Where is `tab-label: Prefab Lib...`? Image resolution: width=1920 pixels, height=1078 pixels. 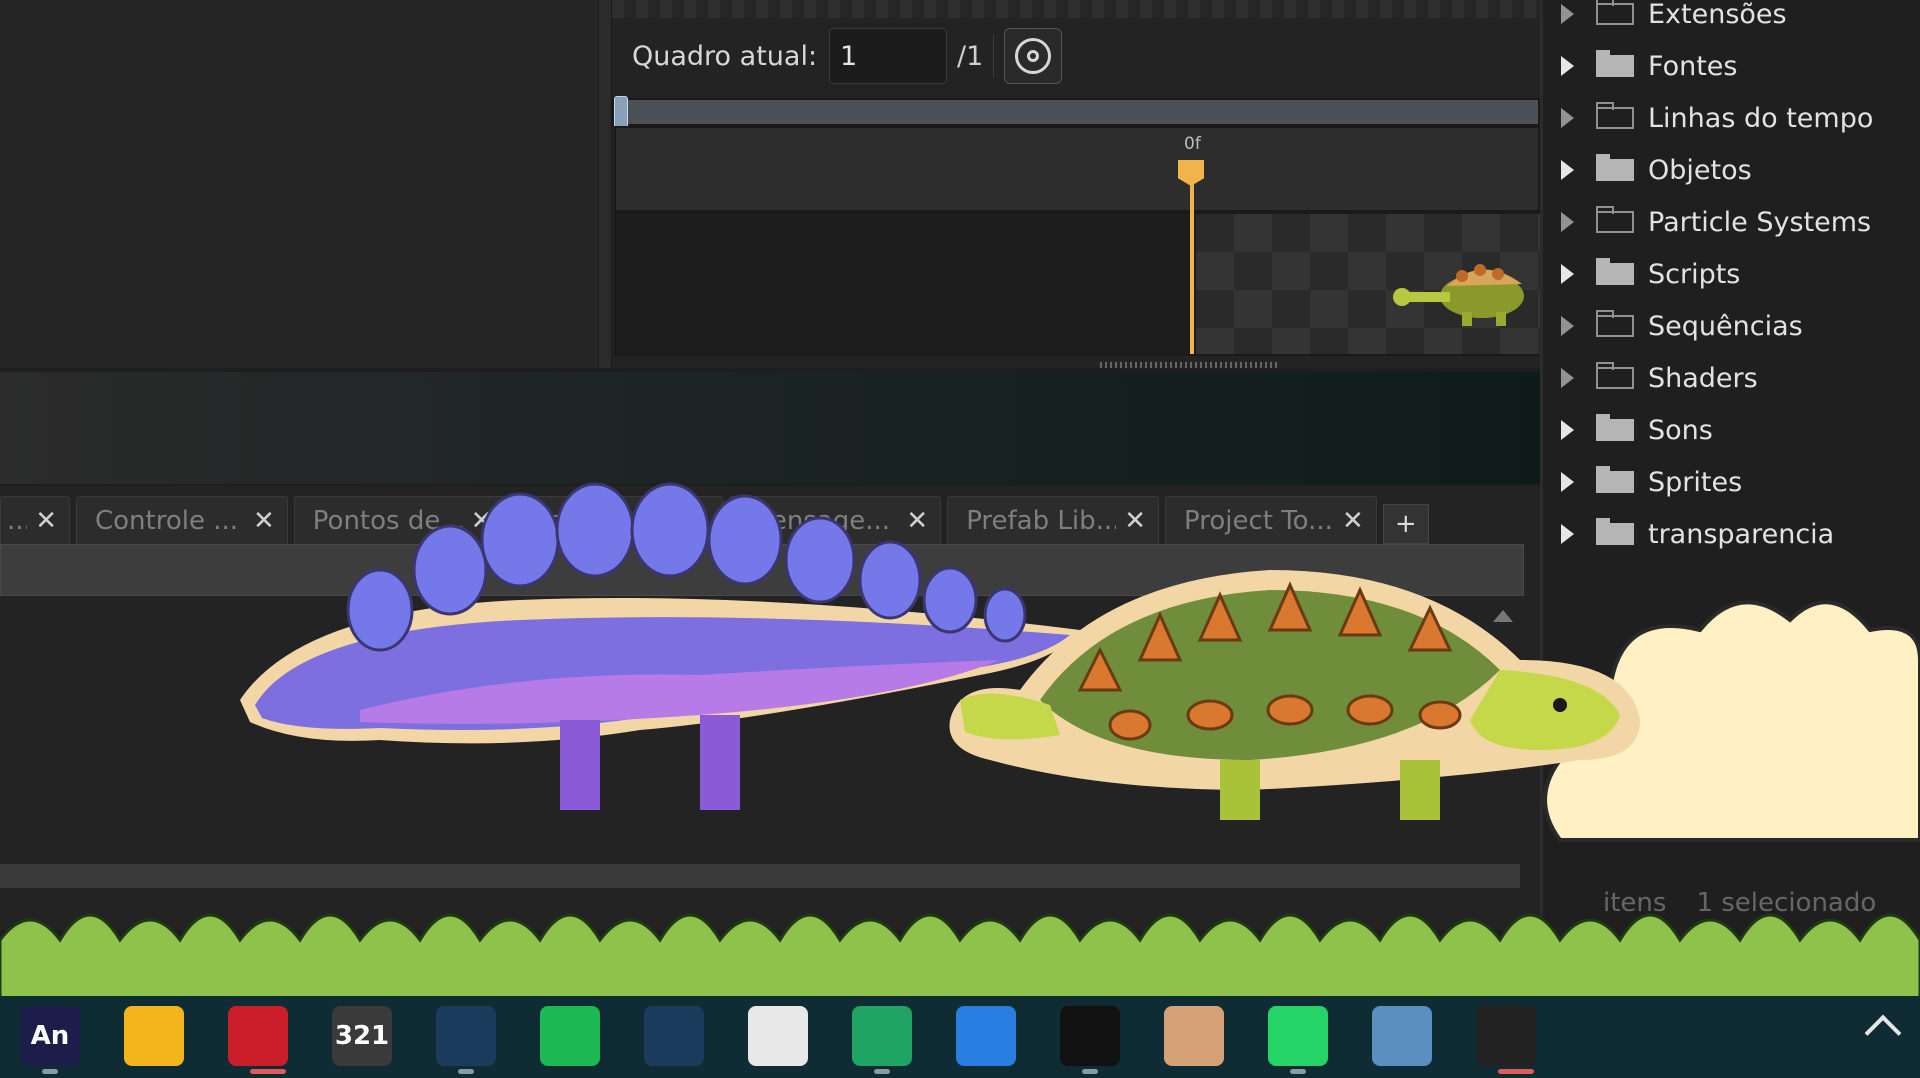 tab-label: Prefab Lib... is located at coordinates (1041, 520).